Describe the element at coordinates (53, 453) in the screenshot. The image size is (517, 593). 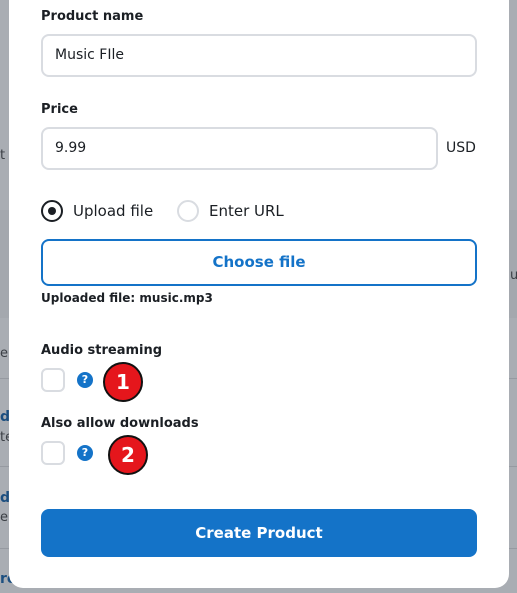
I see `allow-downloads-checkbox` at that location.